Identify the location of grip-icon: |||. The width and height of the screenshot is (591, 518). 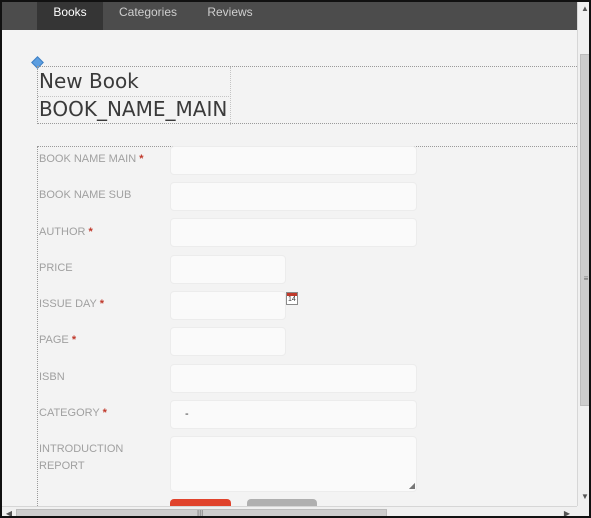
(200, 513).